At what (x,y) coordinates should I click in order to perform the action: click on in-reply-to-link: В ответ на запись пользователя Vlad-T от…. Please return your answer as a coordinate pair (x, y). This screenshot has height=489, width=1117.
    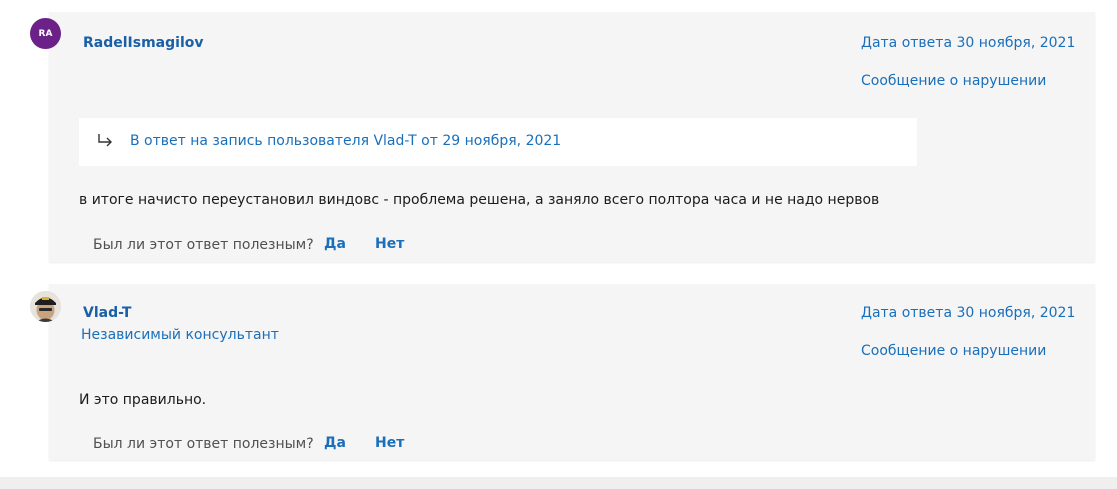
    Looking at the image, I should click on (345, 141).